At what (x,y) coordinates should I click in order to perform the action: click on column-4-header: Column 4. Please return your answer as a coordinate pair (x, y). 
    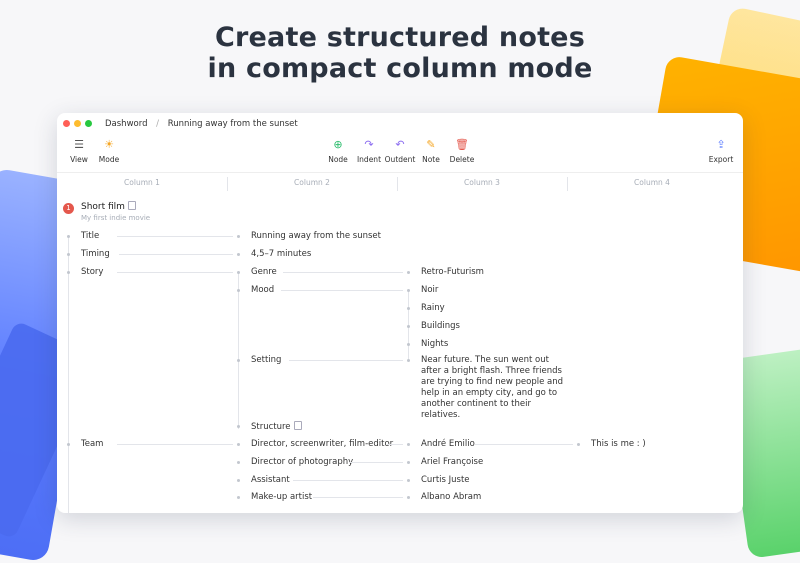
    Looking at the image, I should click on (652, 182).